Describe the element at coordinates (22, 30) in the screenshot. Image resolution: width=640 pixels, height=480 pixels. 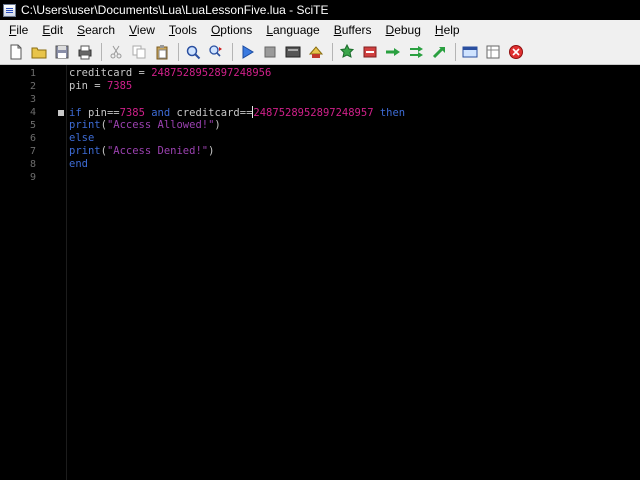
I see `menu-label-rest: ile` at that location.